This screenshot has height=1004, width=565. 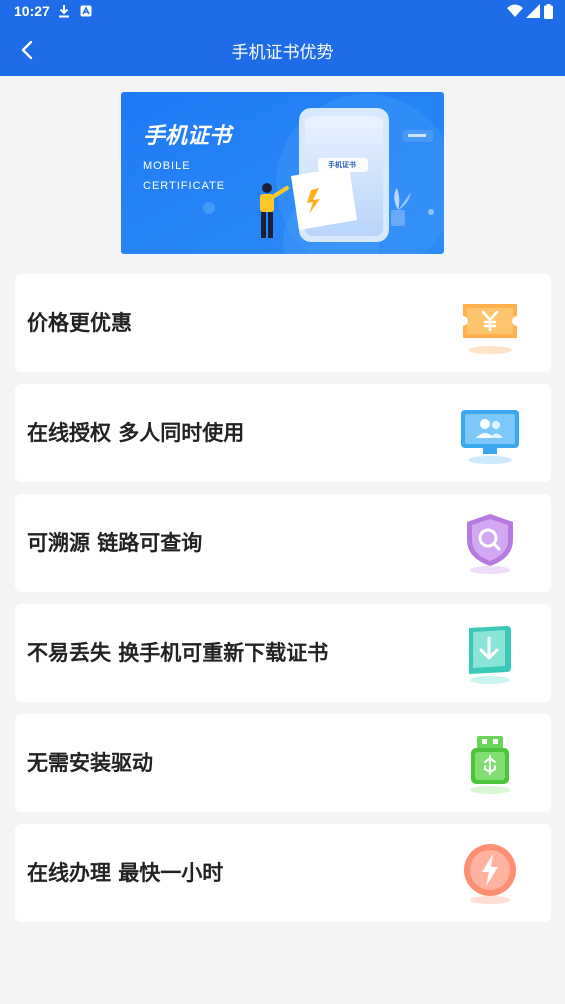 I want to click on banner-title: 手机证书, so click(x=187, y=136).